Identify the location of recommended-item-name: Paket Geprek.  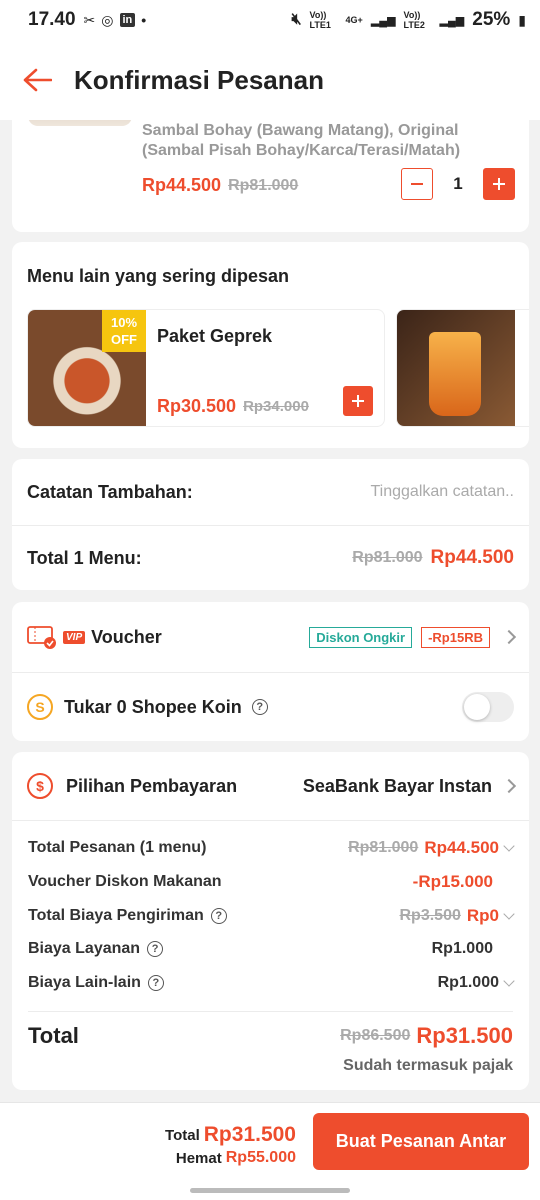
(215, 336).